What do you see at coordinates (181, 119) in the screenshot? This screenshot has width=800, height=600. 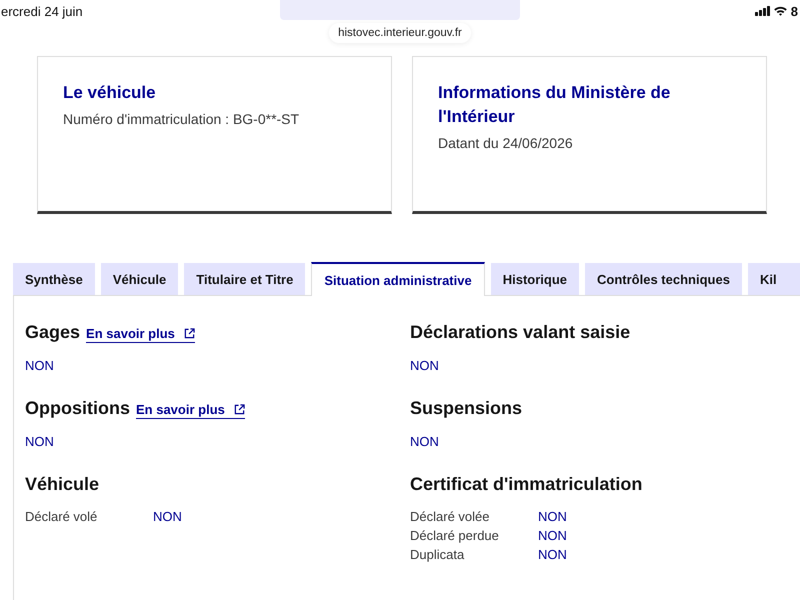 I see `card-text: Numéro d'immatriculation : BG-0**-ST` at bounding box center [181, 119].